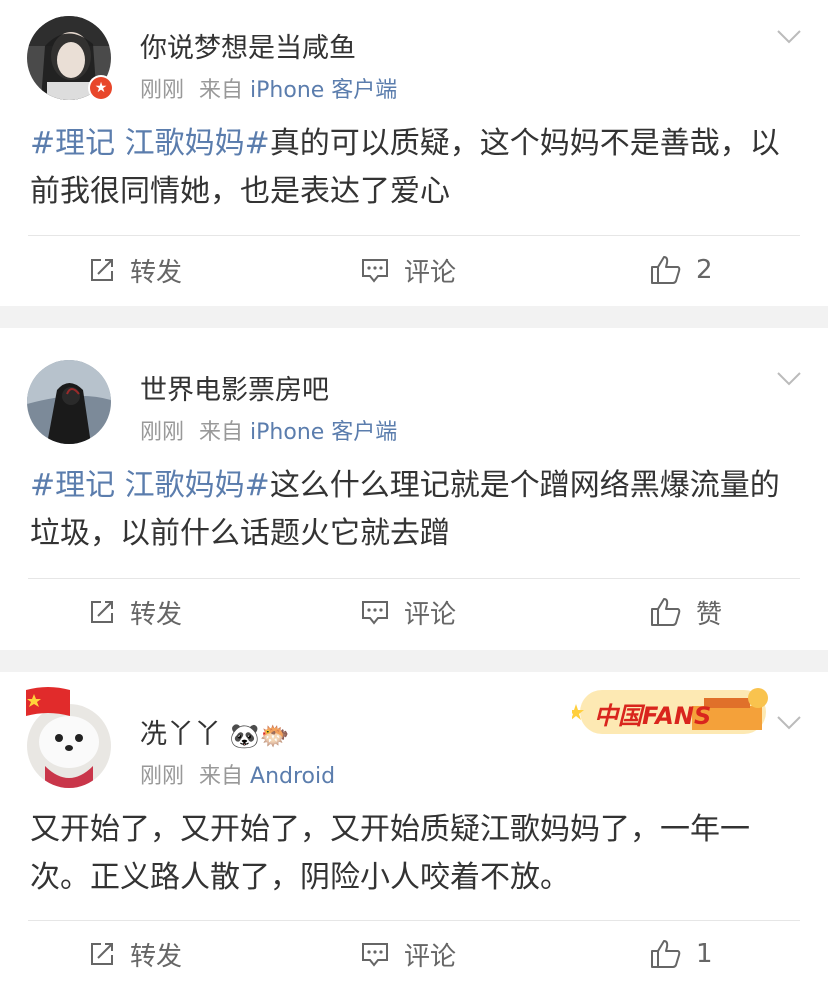 This screenshot has width=828, height=995. I want to click on username: 世界电影票房吧, so click(234, 387).